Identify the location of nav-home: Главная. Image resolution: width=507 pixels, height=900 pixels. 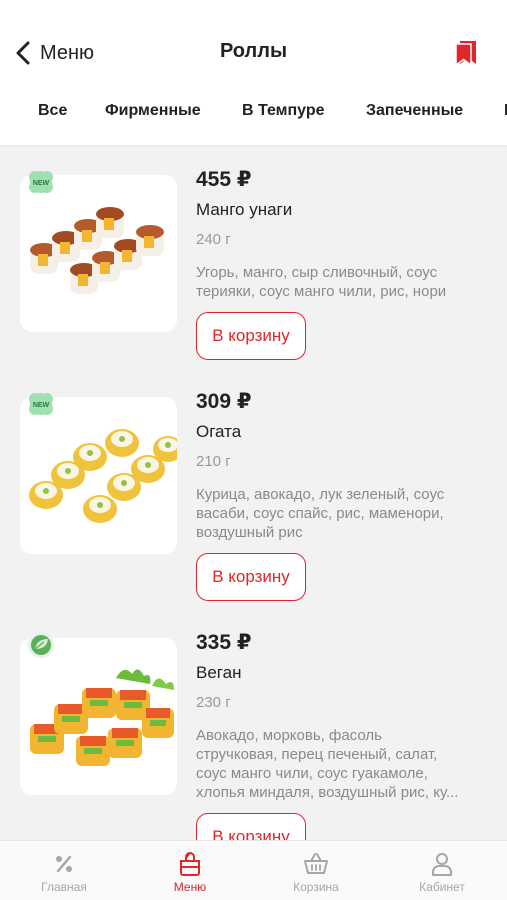
(64, 872).